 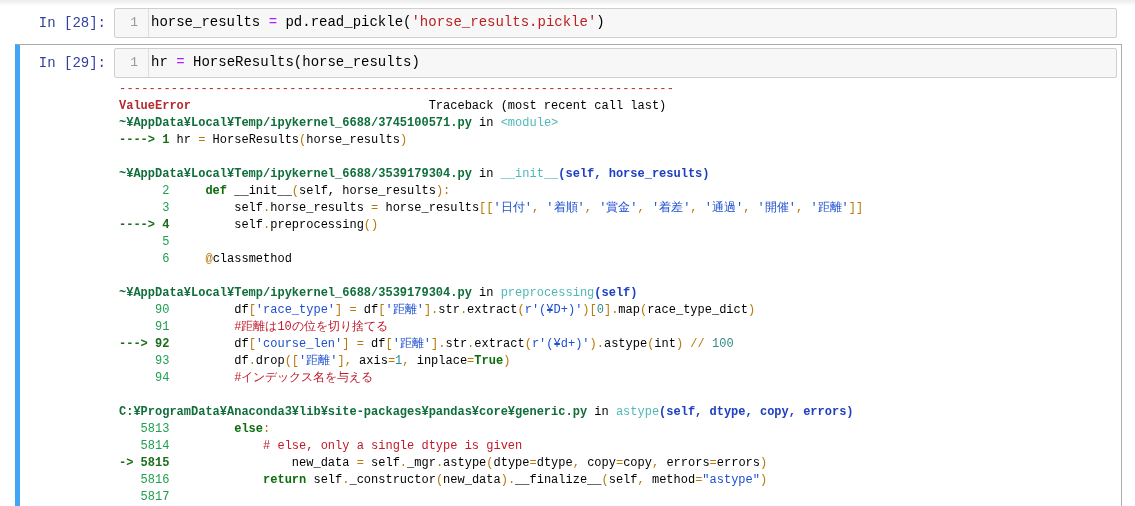 I want to click on traceback-frame-header: ~¥AppData¥Local¥Temp/ipykernel_6688/3539179304.py in __init__(self, horse_results), so click(x=414, y=174).